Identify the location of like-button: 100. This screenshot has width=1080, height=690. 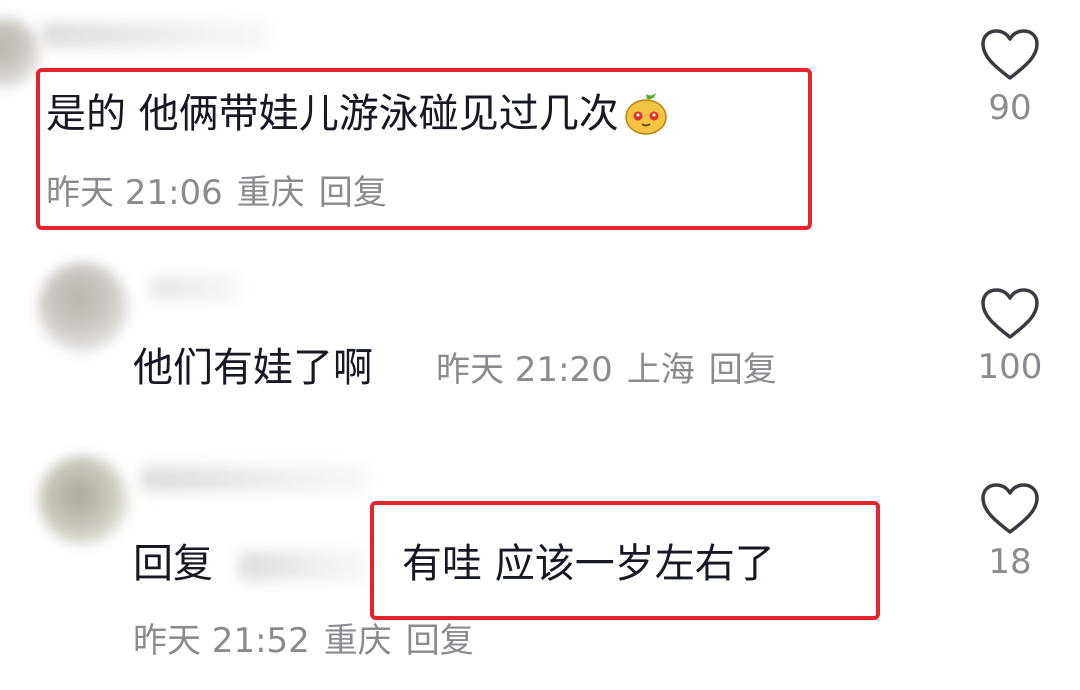
(1010, 337).